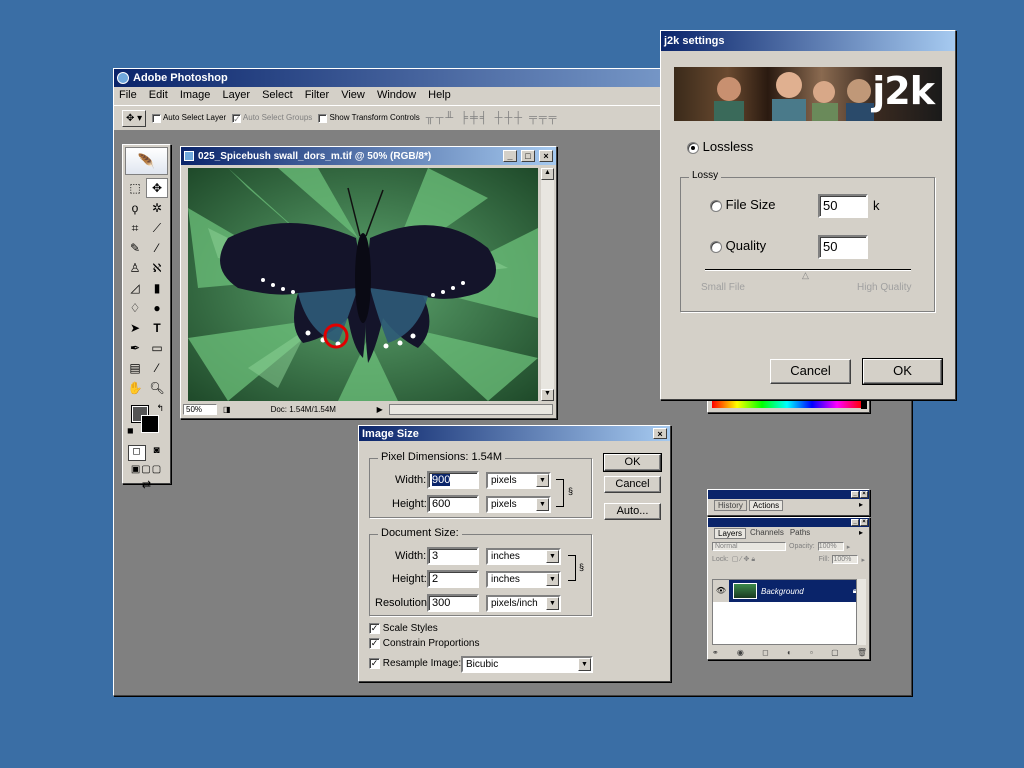 This screenshot has width=1024, height=768. Describe the element at coordinates (135, 228) in the screenshot. I see `crop-tool-icon: ⌗` at that location.